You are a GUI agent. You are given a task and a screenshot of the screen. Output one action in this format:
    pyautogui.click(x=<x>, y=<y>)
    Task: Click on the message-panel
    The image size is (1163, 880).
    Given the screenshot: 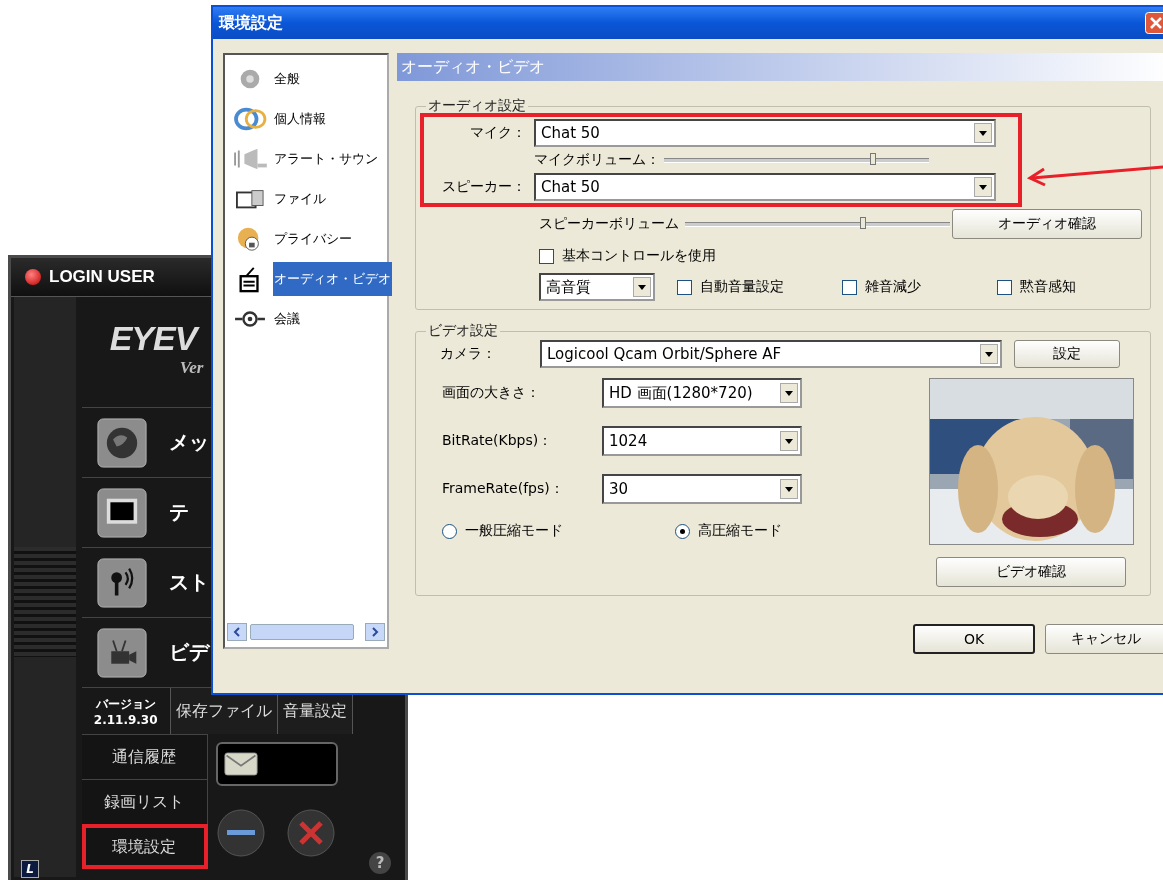 What is the action you would take?
    pyautogui.click(x=276, y=764)
    